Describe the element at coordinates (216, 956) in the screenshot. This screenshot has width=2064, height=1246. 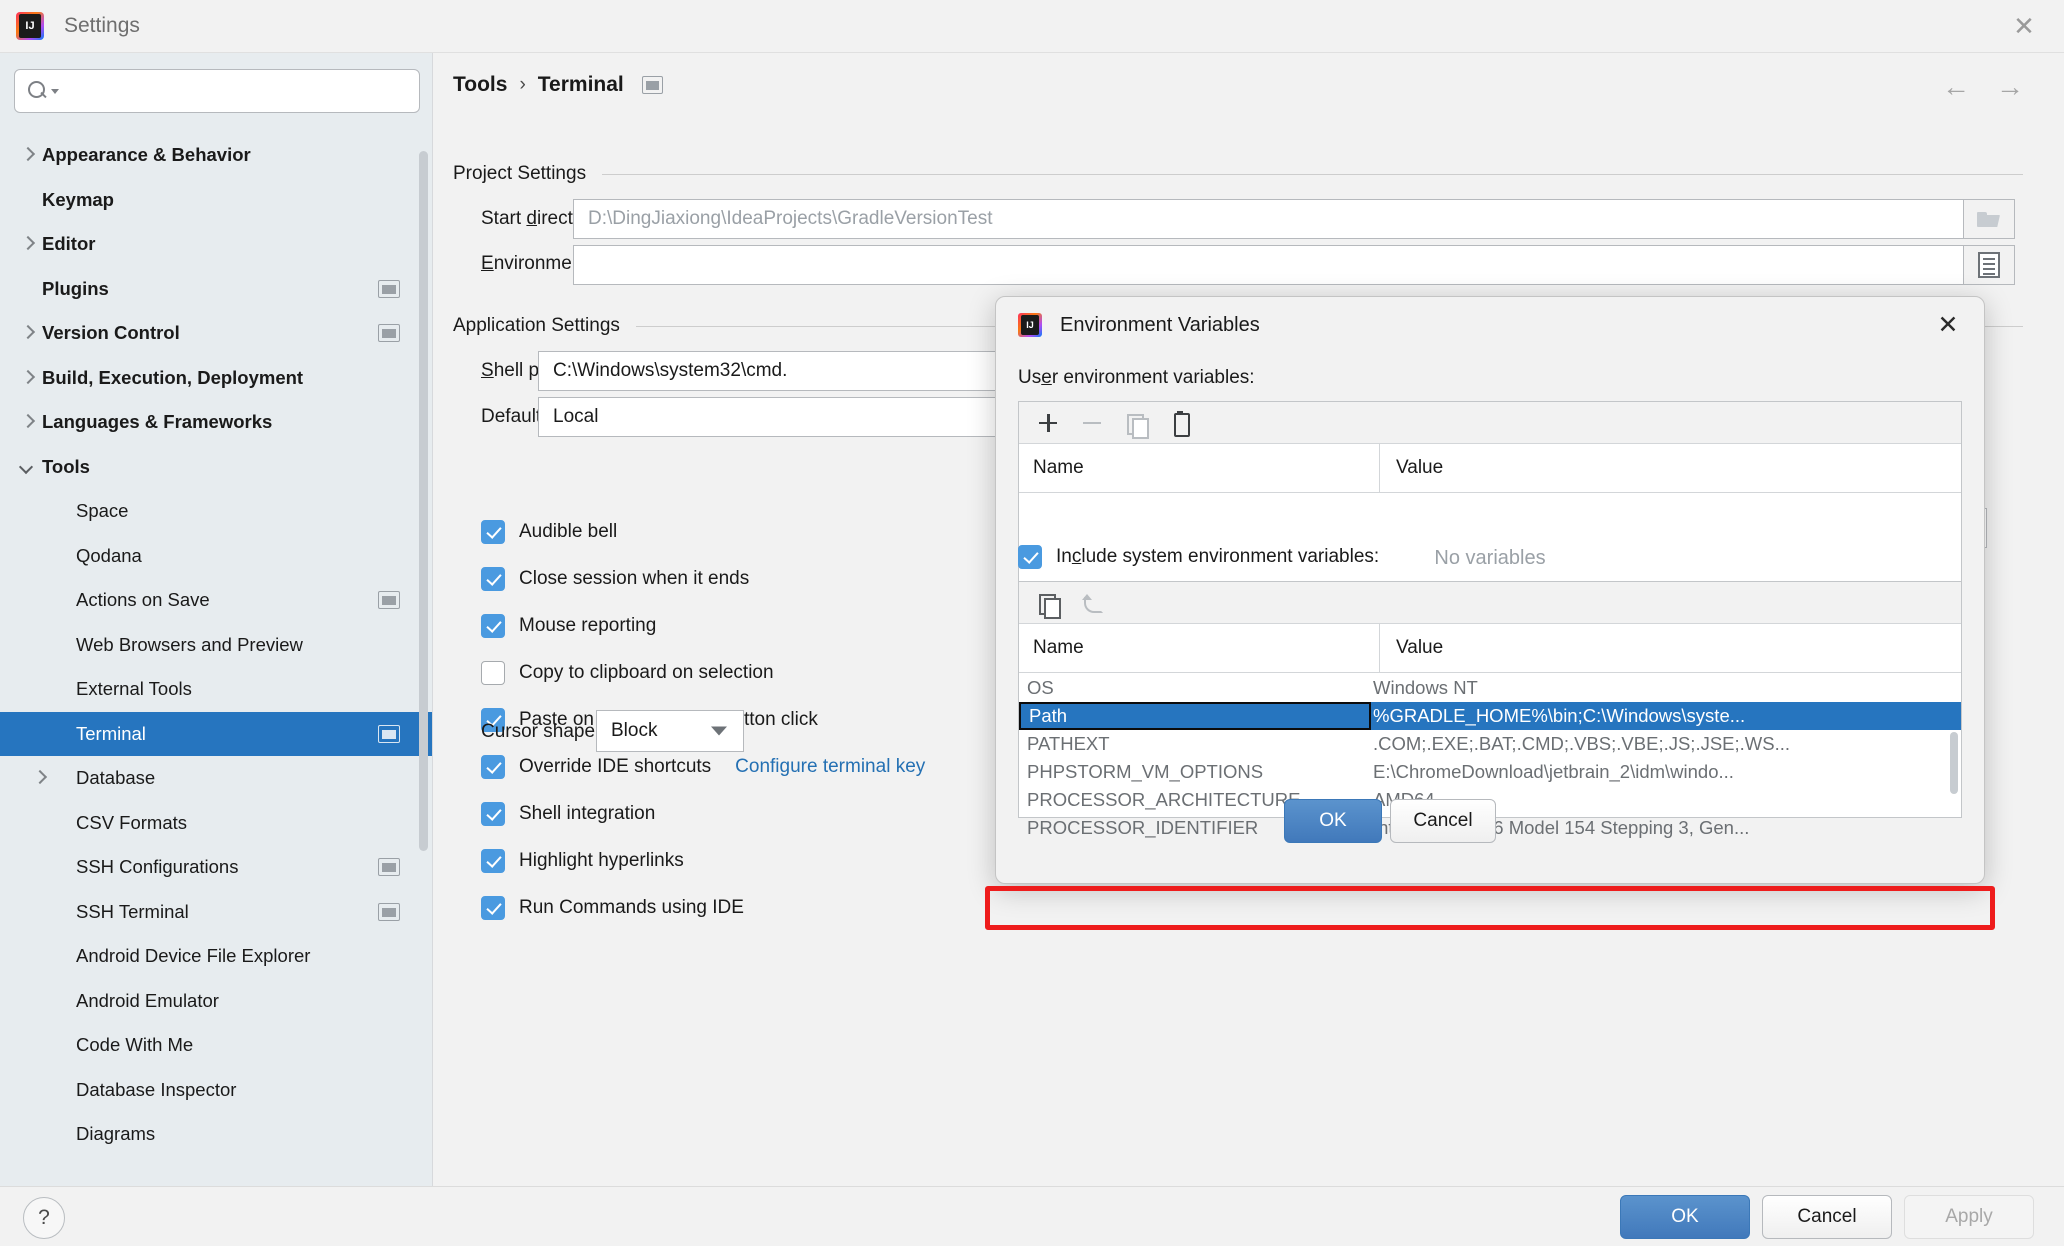
I see `sidebar-item-android-device-file-explorer: Android Device File Explorer` at that location.